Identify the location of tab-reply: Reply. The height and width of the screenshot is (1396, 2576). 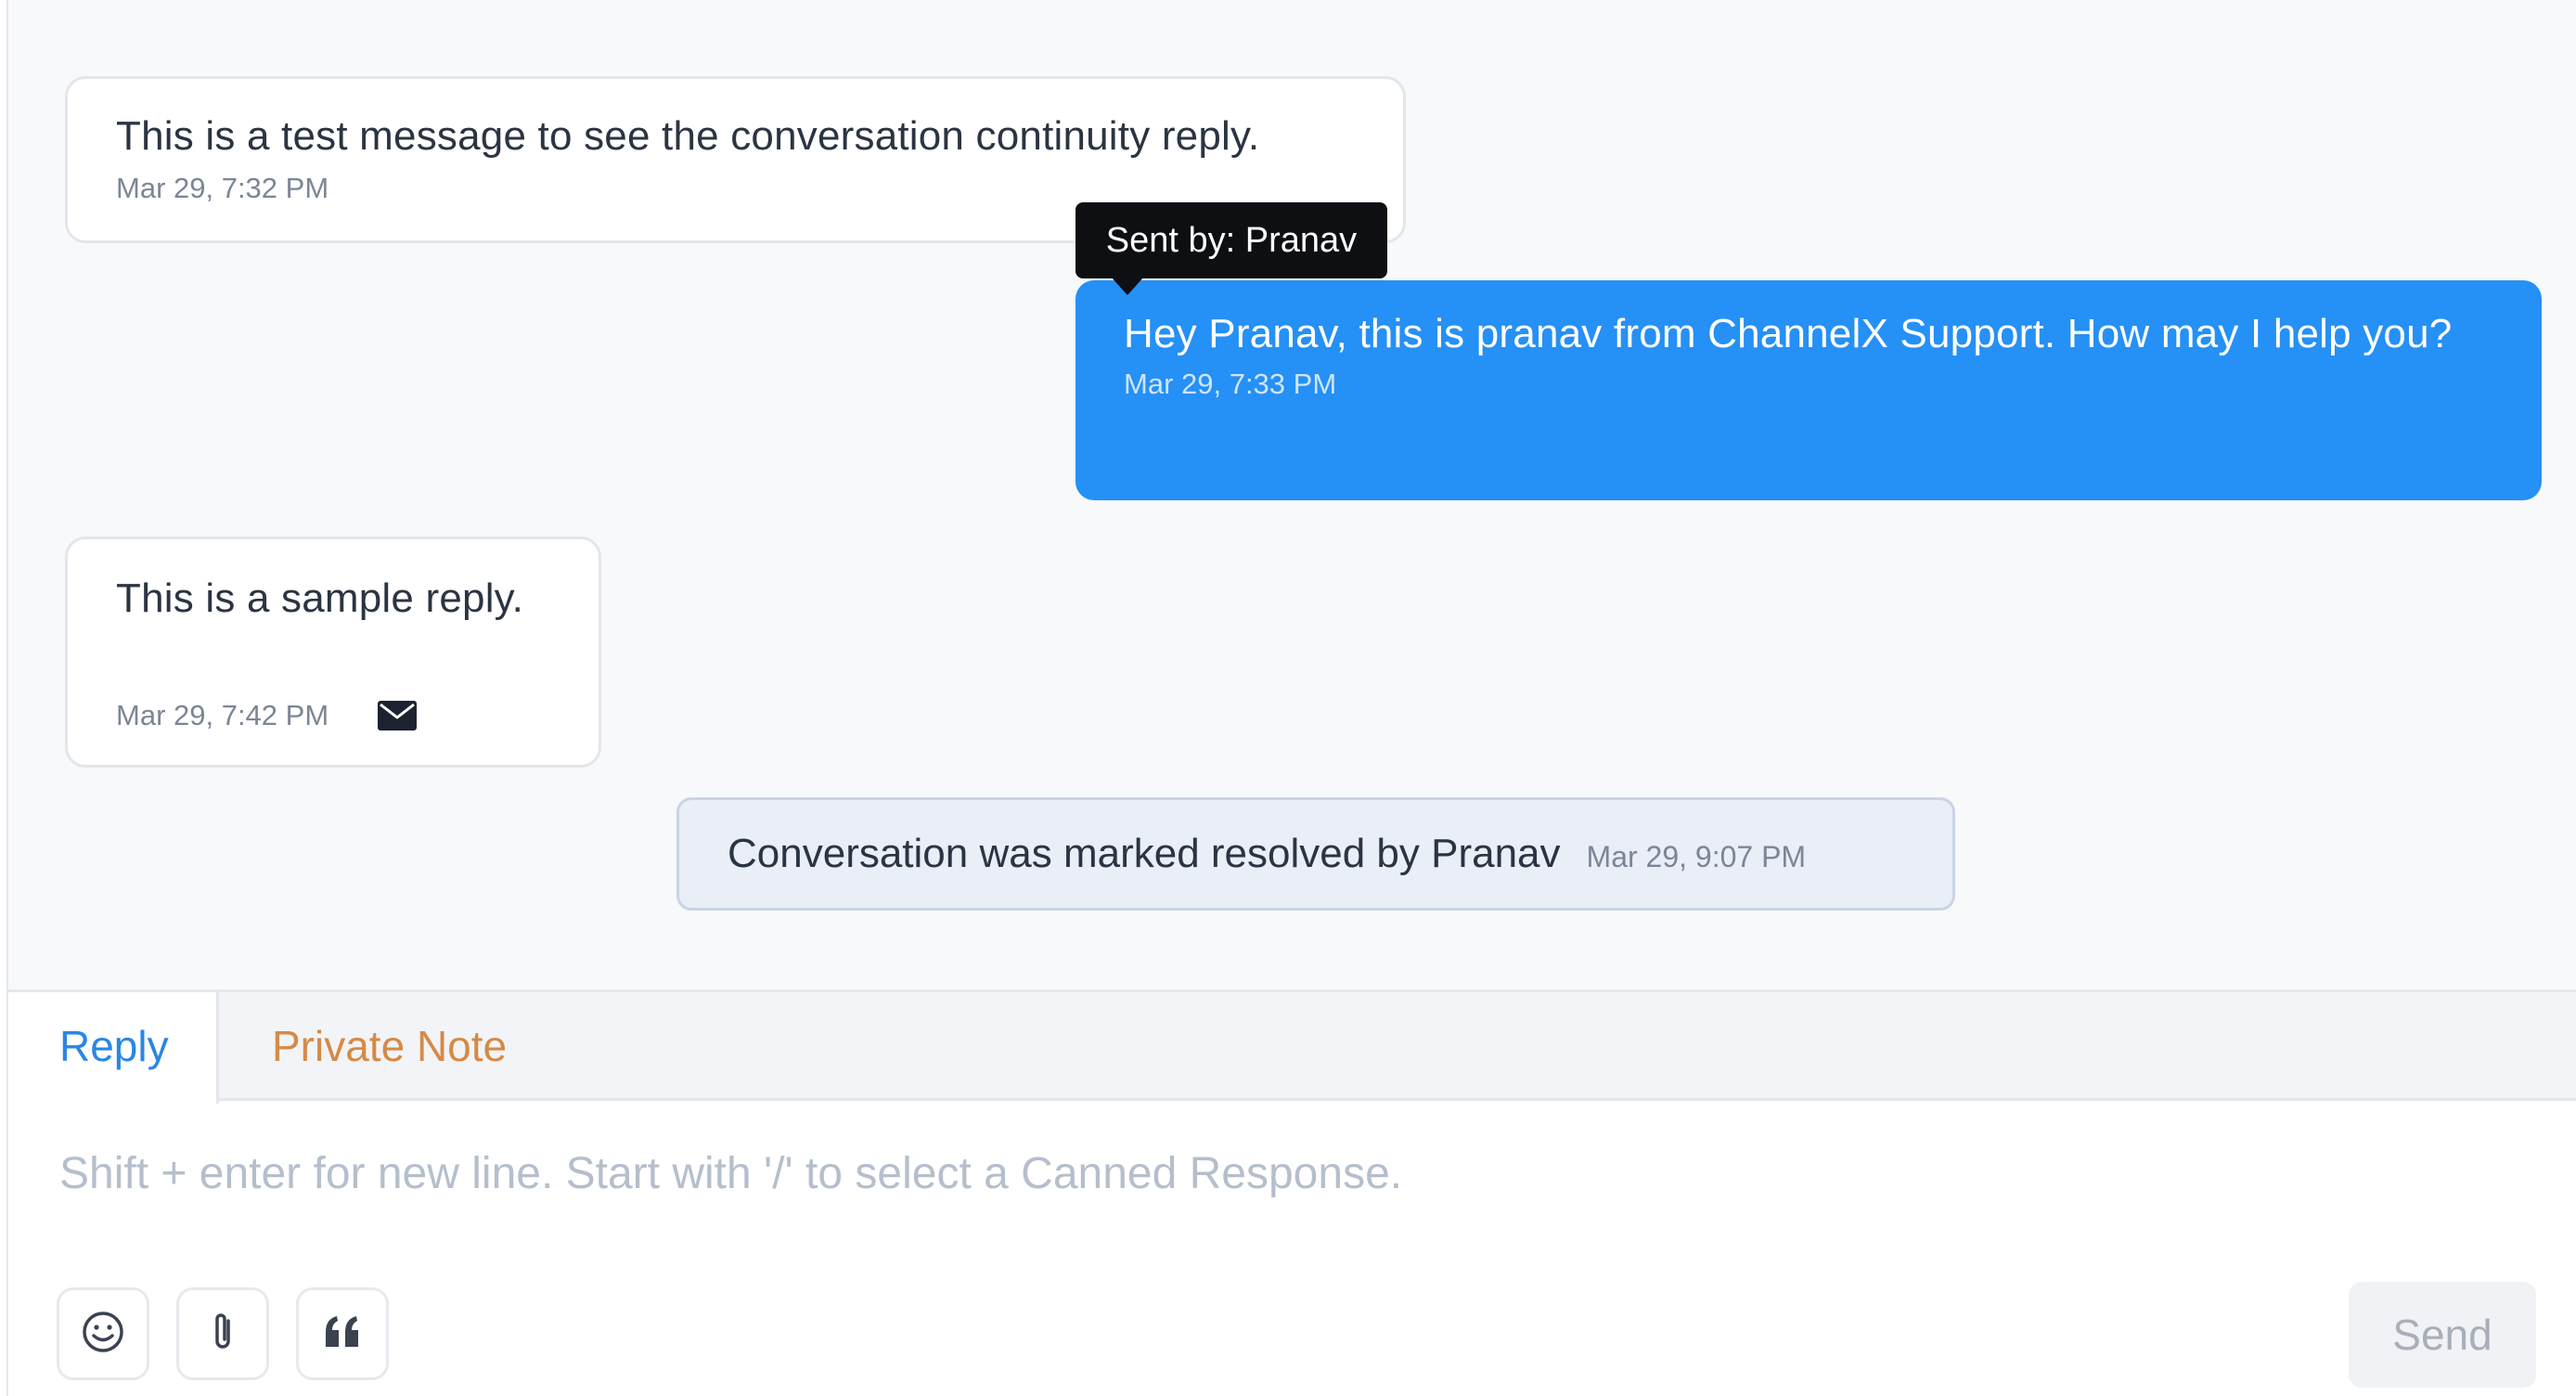
(114, 1048).